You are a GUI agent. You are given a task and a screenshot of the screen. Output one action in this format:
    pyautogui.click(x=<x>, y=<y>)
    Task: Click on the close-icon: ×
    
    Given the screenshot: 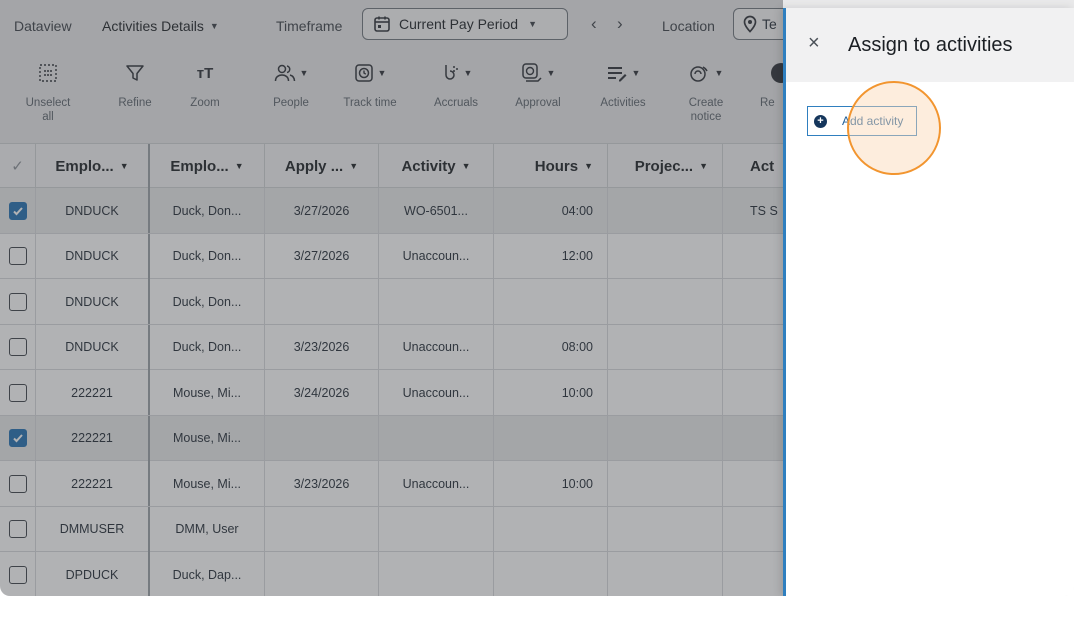 What is the action you would take?
    pyautogui.click(x=814, y=43)
    